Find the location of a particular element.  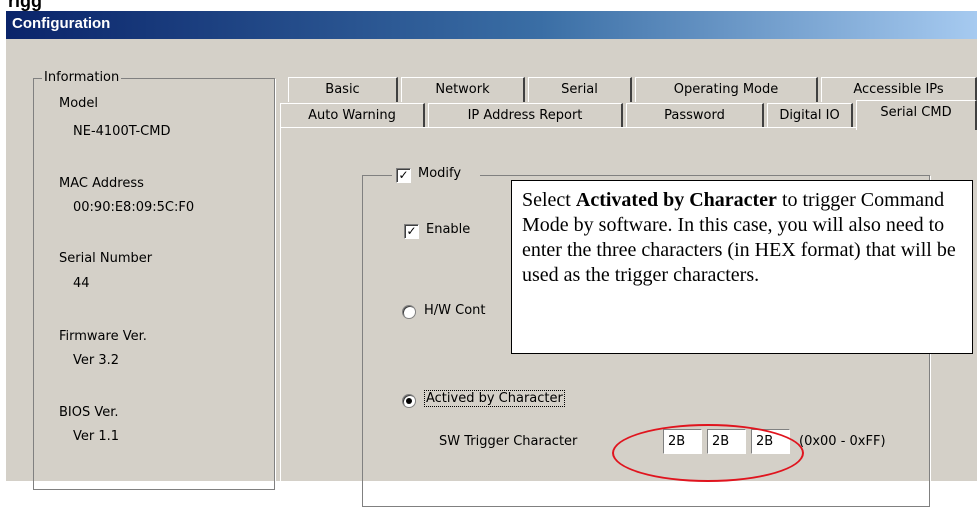

serial-number-value: 44 is located at coordinates (81, 283).